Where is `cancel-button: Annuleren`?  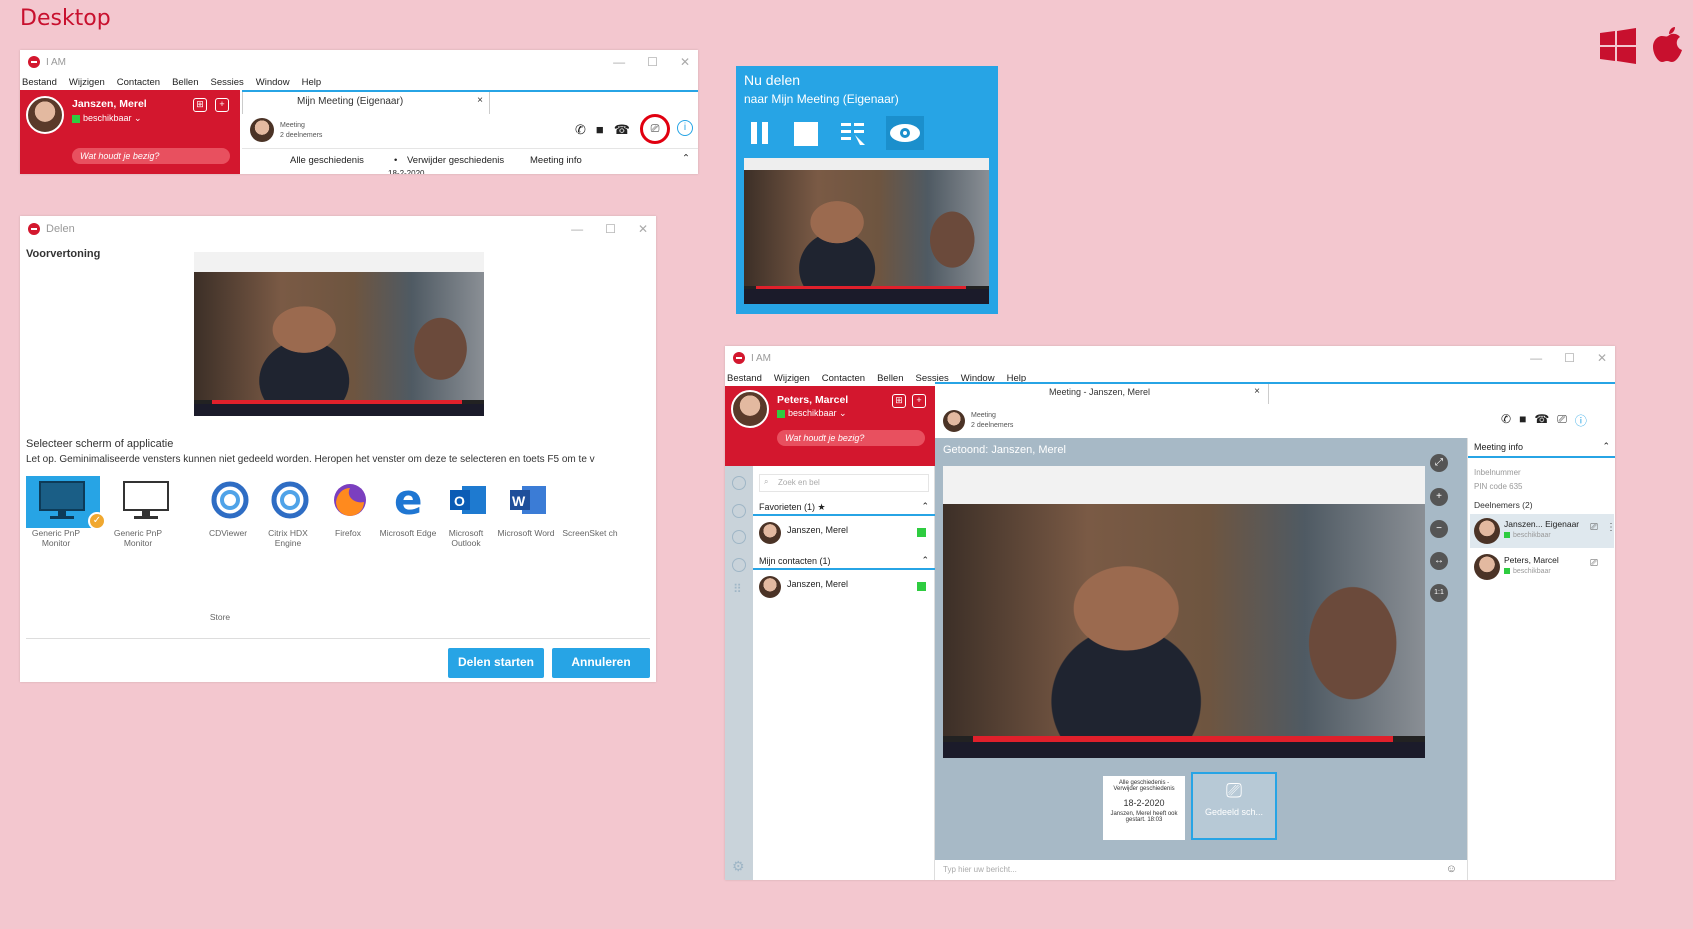 cancel-button: Annuleren is located at coordinates (601, 663).